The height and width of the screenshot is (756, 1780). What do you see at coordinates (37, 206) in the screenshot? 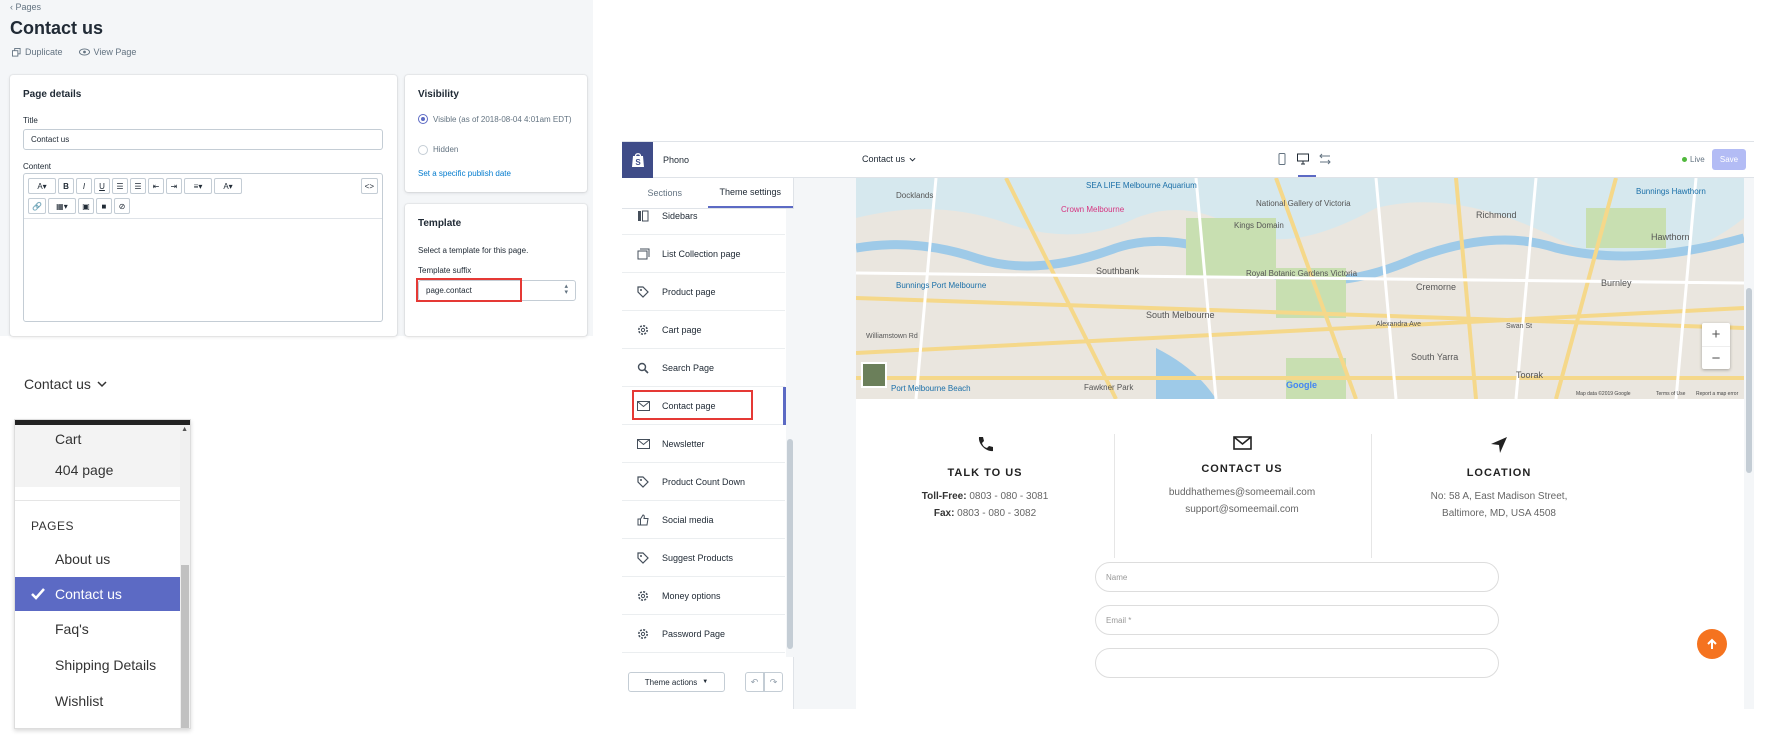
I see `link-button: 🔗` at bounding box center [37, 206].